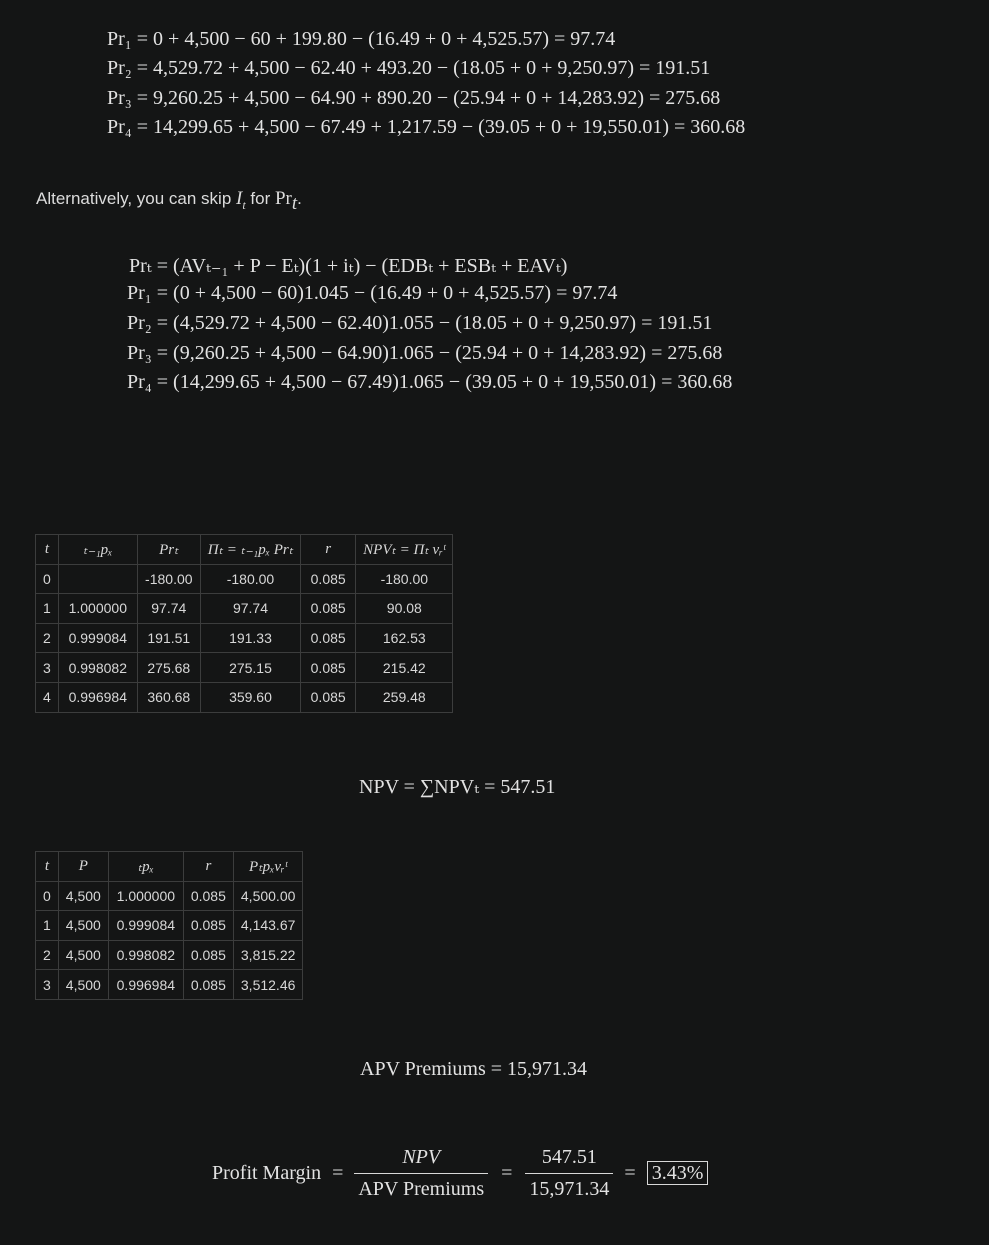 Image resolution: width=989 pixels, height=1245 pixels. Describe the element at coordinates (97, 579) in the screenshot. I see `cell` at that location.